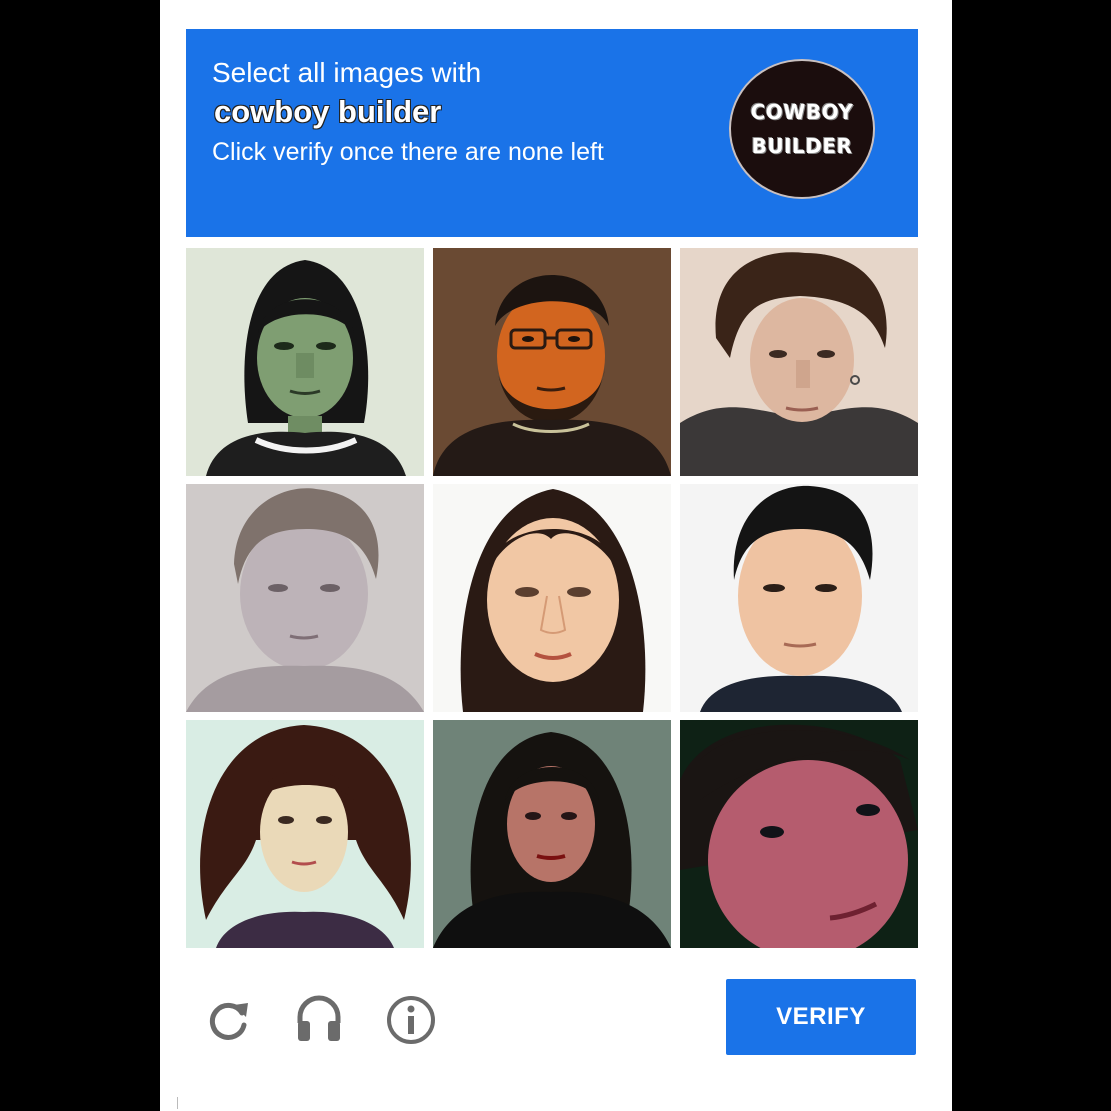 The width and height of the screenshot is (1111, 1111). I want to click on instruction-text: Select all images with, so click(347, 72).